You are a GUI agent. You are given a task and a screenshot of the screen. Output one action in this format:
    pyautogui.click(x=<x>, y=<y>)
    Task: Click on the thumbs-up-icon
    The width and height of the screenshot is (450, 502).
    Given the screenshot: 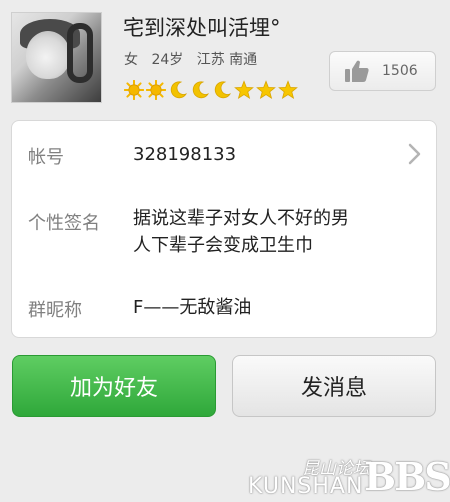 What is the action you would take?
    pyautogui.click(x=357, y=71)
    